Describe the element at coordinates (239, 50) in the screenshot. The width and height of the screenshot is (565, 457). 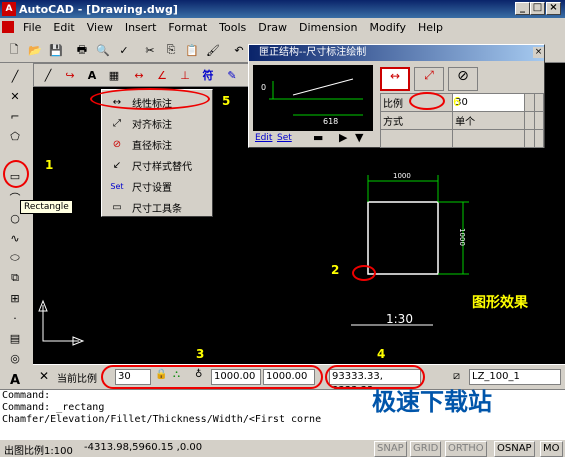
I see `undo-icon: ↶` at that location.